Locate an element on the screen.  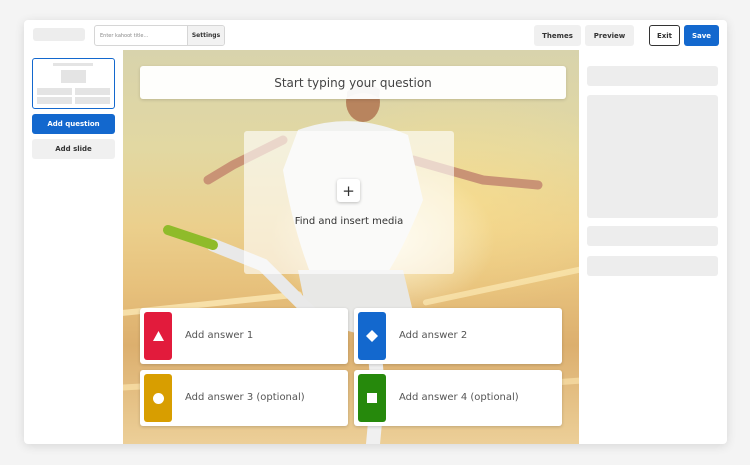
top-bar: Settings Themes Preview Exit Save is located at coordinates (375, 35).